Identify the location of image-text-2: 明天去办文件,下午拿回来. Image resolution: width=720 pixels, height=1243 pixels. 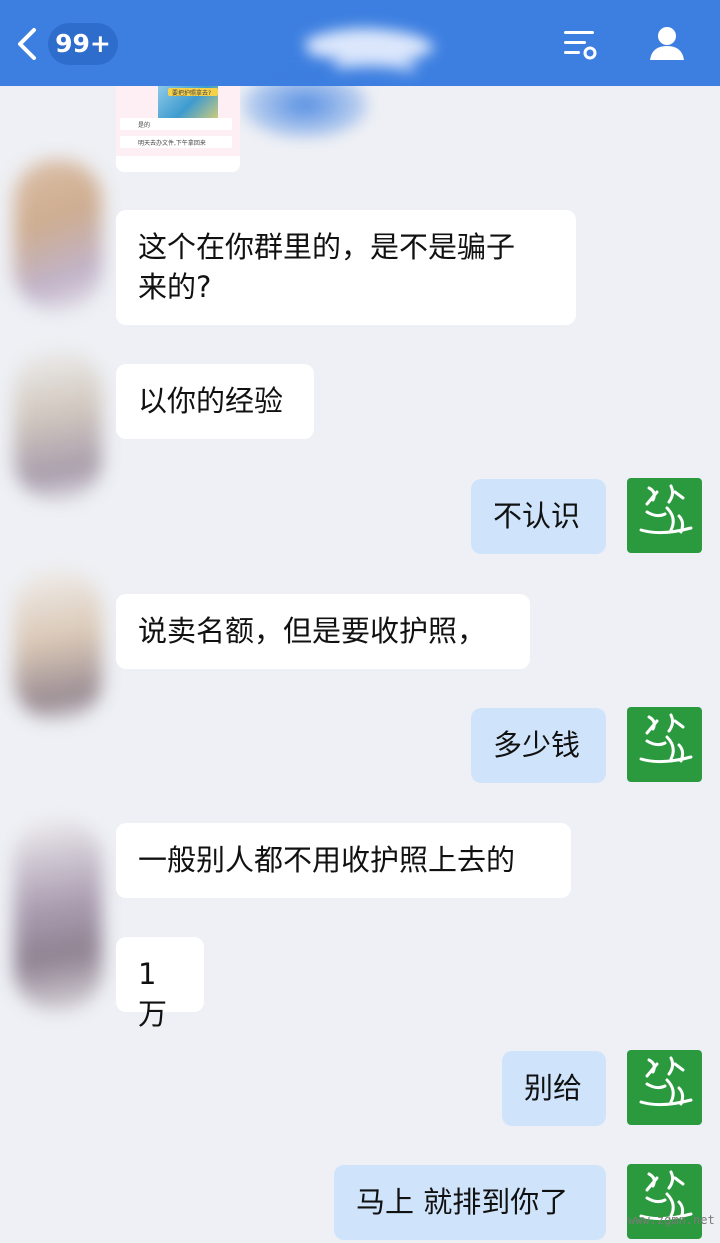
(172, 143).